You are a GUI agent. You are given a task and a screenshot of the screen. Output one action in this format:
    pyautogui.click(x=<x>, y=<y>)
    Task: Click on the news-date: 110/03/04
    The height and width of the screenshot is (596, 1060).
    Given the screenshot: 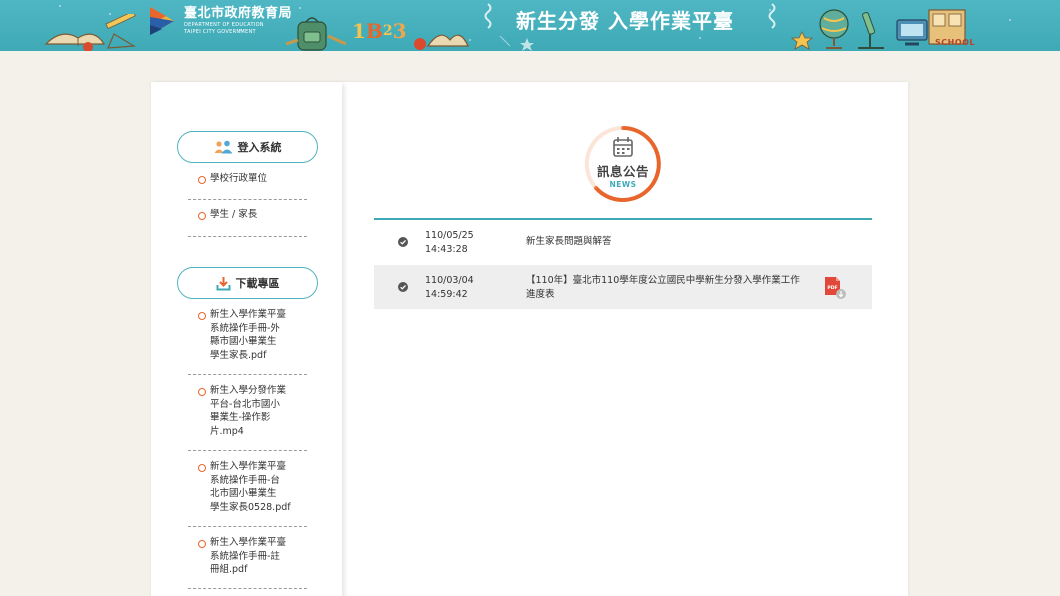 What is the action you would take?
    pyautogui.click(x=449, y=280)
    